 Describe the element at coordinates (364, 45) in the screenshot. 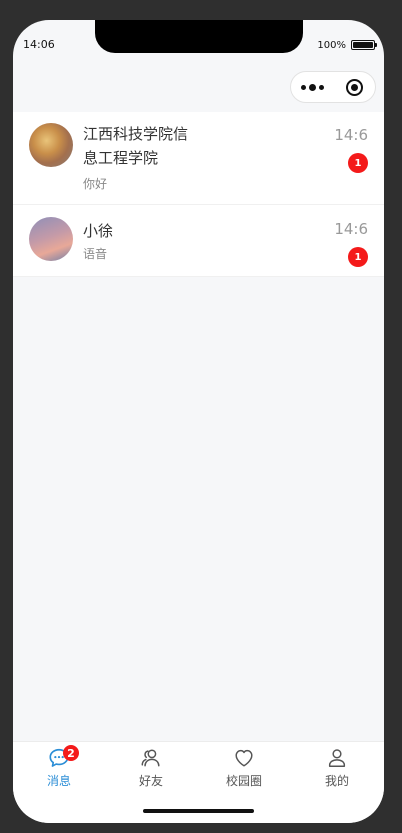

I see `battery-icon` at that location.